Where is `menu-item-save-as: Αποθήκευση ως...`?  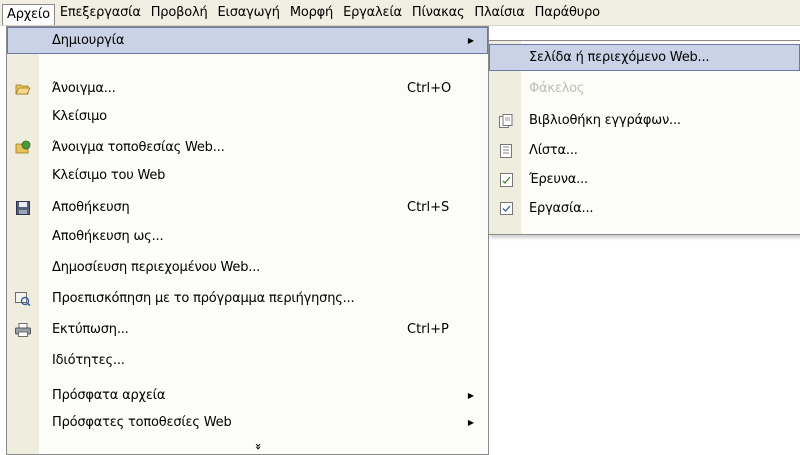 menu-item-save-as: Αποθήκευση ως... is located at coordinates (247, 236).